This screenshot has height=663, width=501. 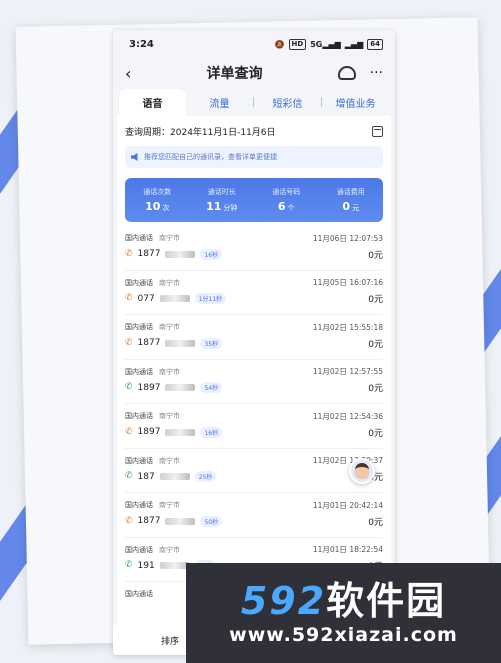 I want to click on call-datetime: 11月06日 12:07:53, so click(x=347, y=238).